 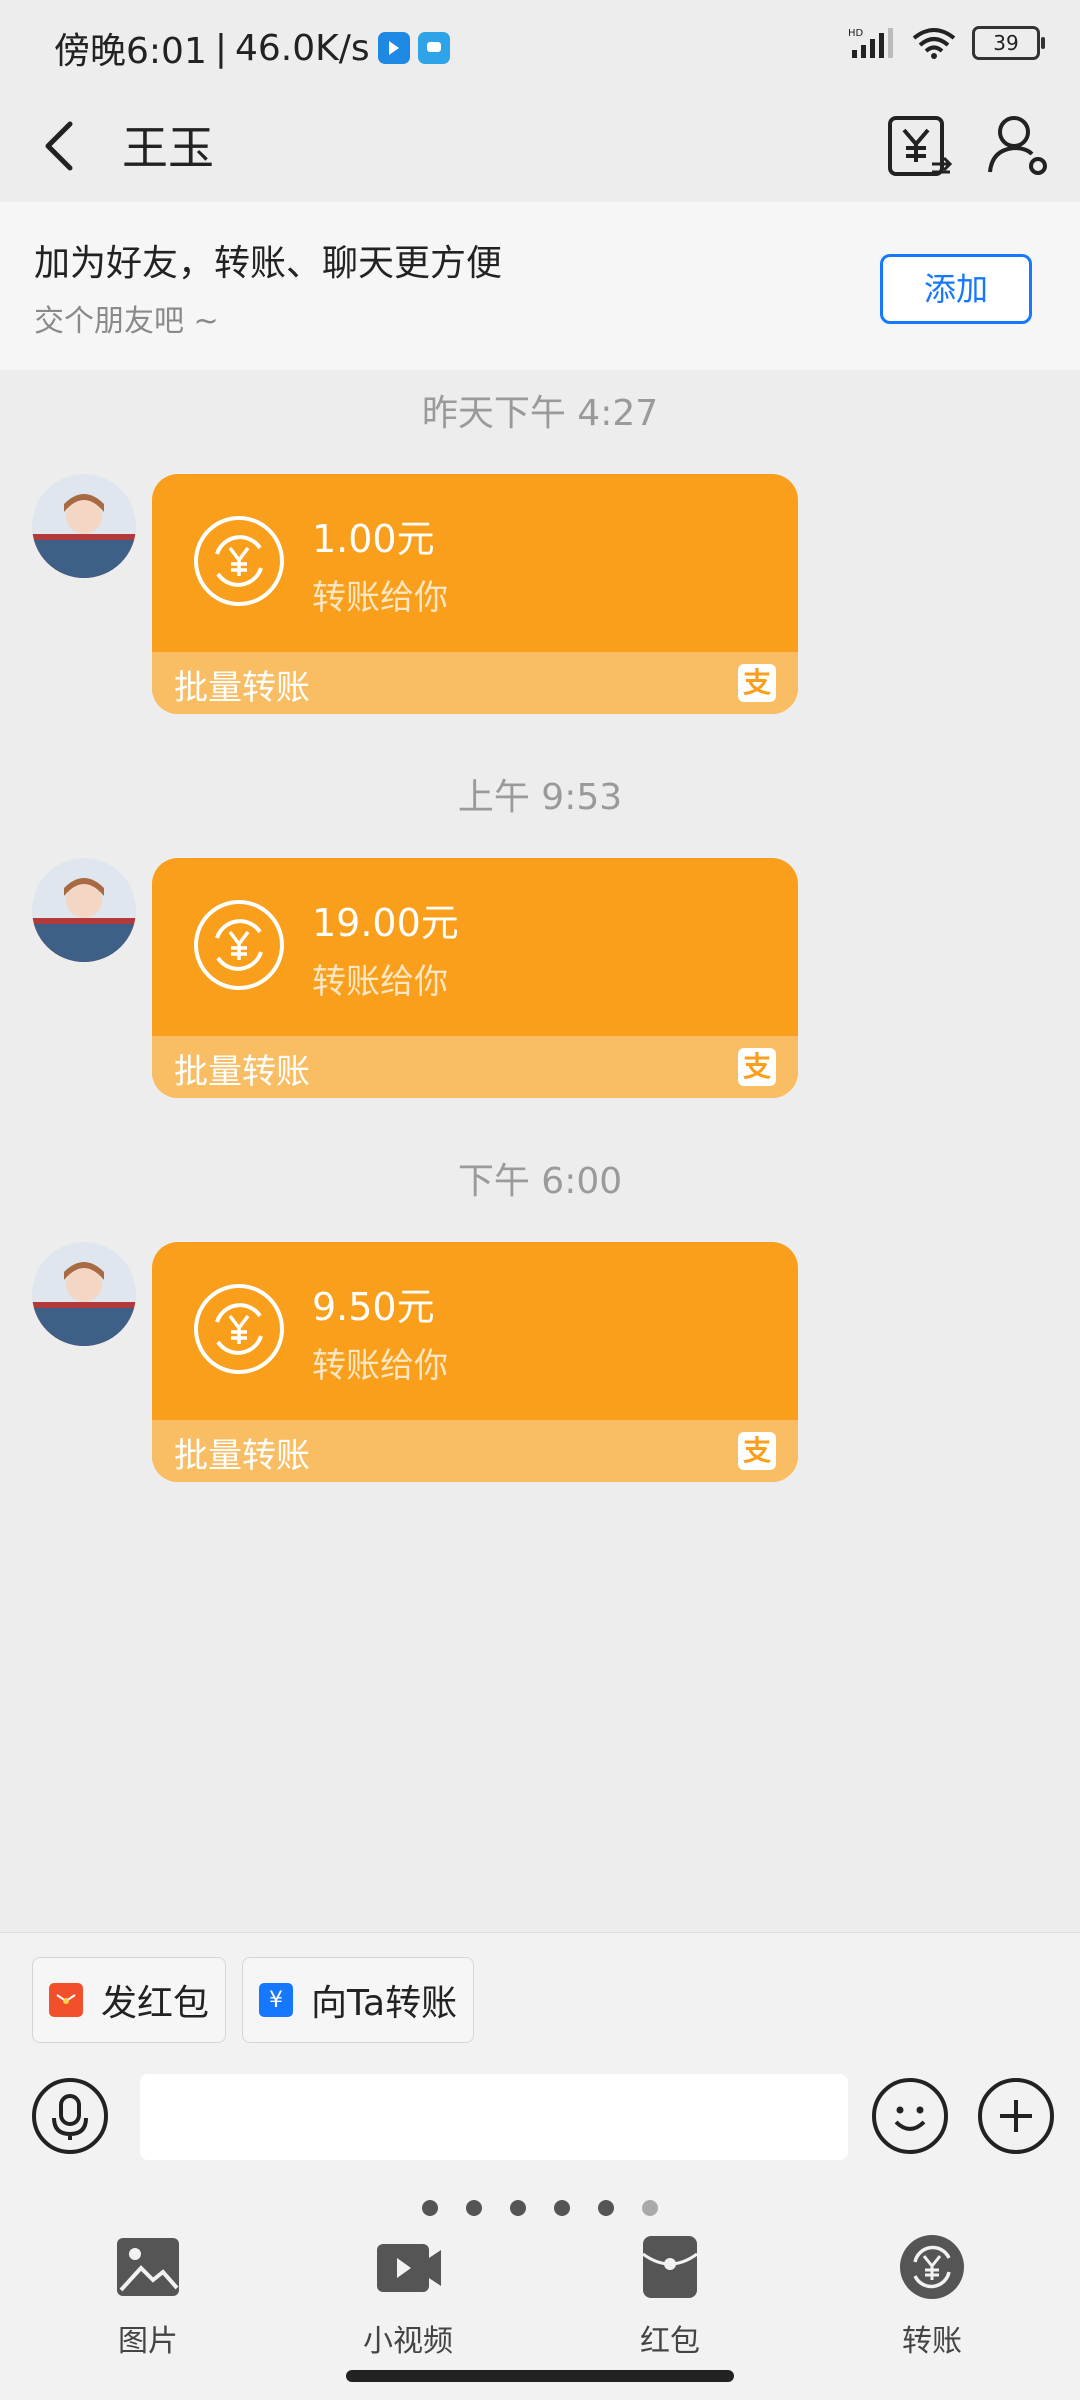 I want to click on microphone-icon, so click(x=70, y=2117).